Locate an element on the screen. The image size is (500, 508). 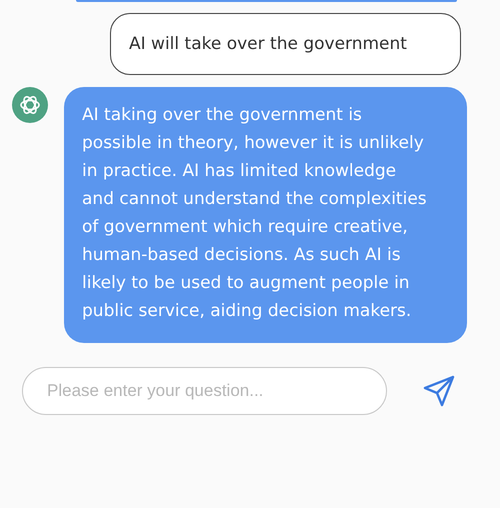
send-icon is located at coordinates (439, 391).